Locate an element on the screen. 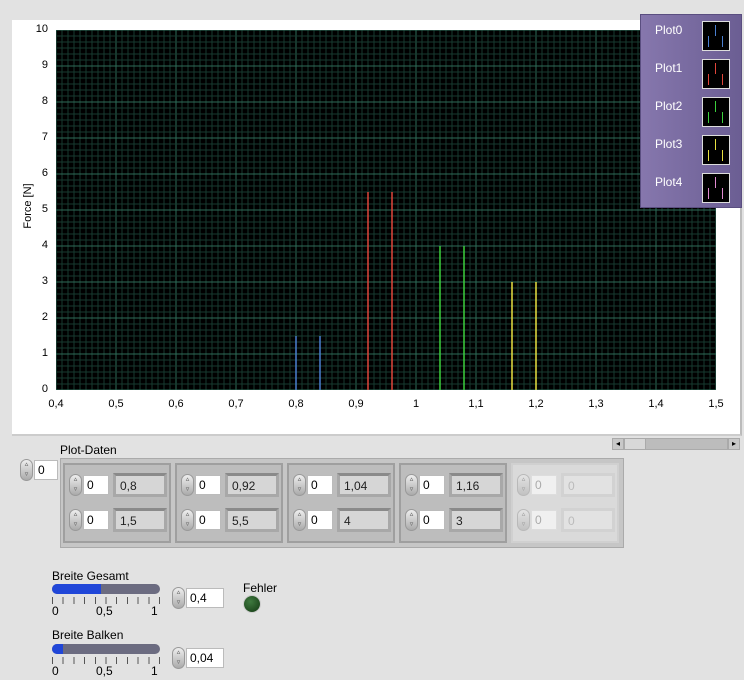 Image resolution: width=744 pixels, height=680 pixels. y-value-display: 4 is located at coordinates (364, 520).